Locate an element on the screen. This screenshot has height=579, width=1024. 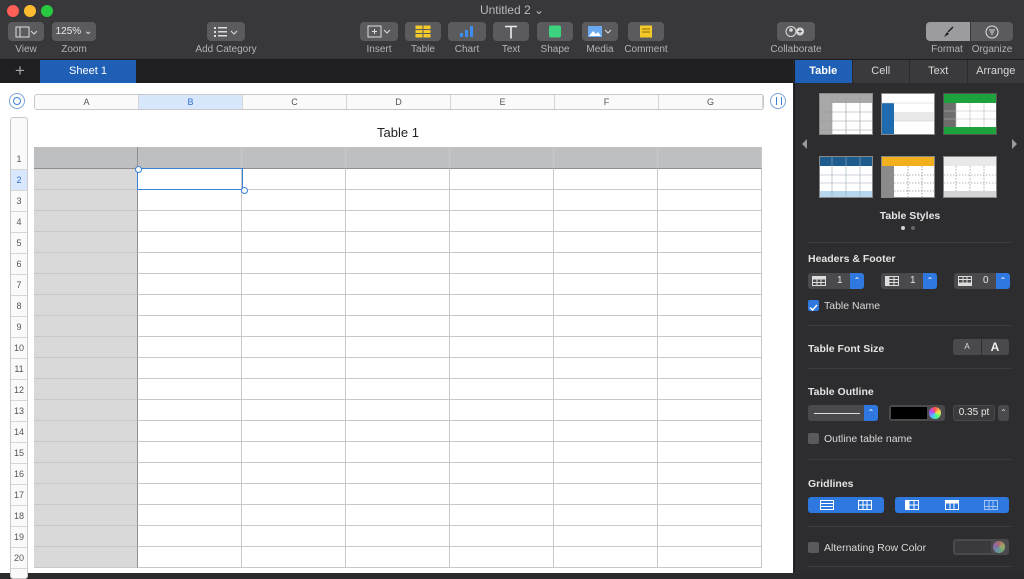
cell-e3 is located at coordinates (502, 200).